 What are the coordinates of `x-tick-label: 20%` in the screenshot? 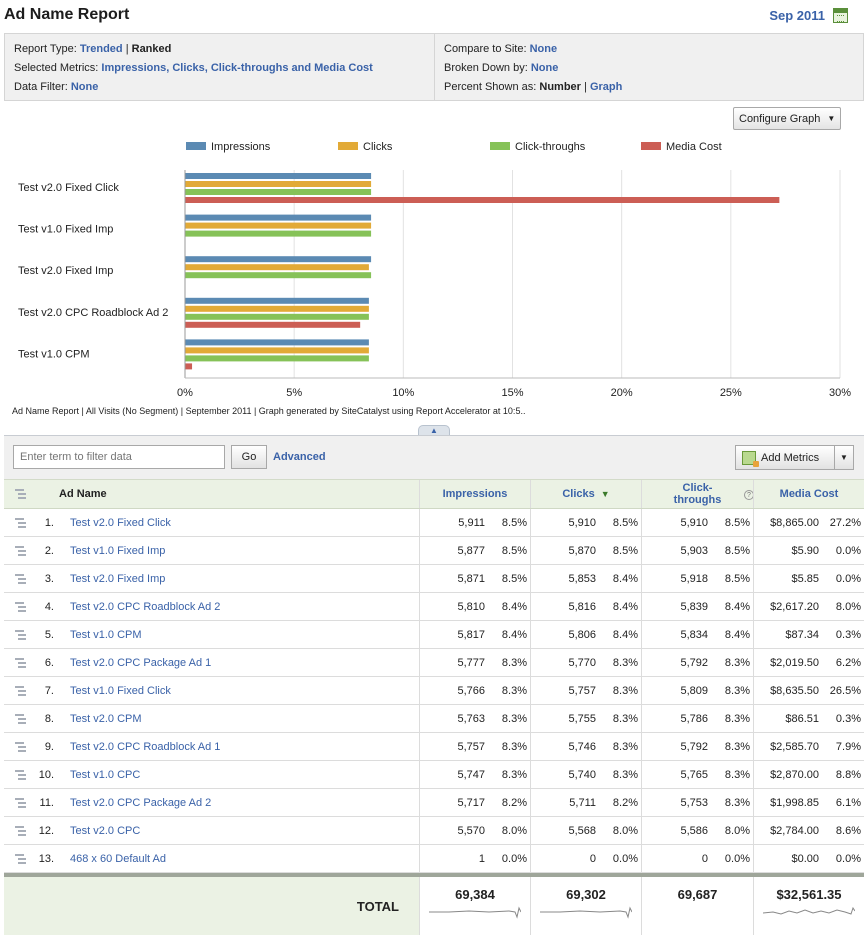 It's located at (622, 393).